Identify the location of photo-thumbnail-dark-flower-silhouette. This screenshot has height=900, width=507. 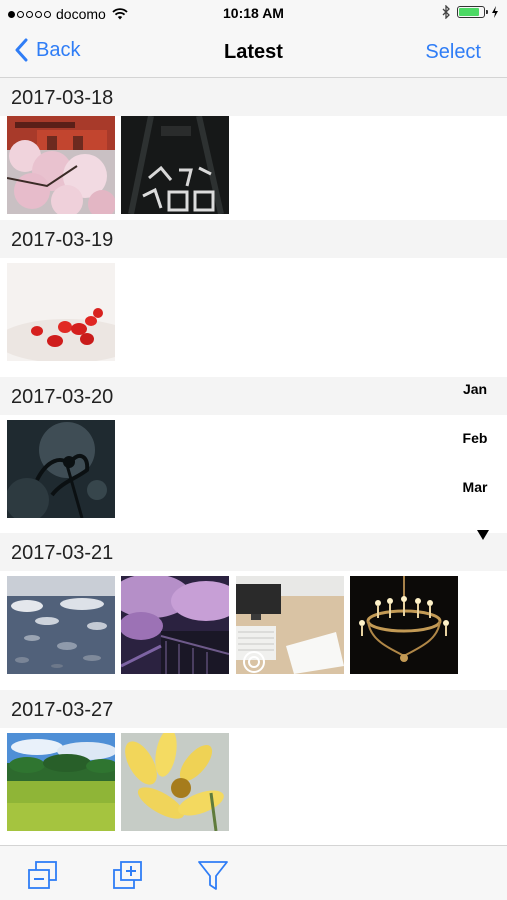
(61, 469).